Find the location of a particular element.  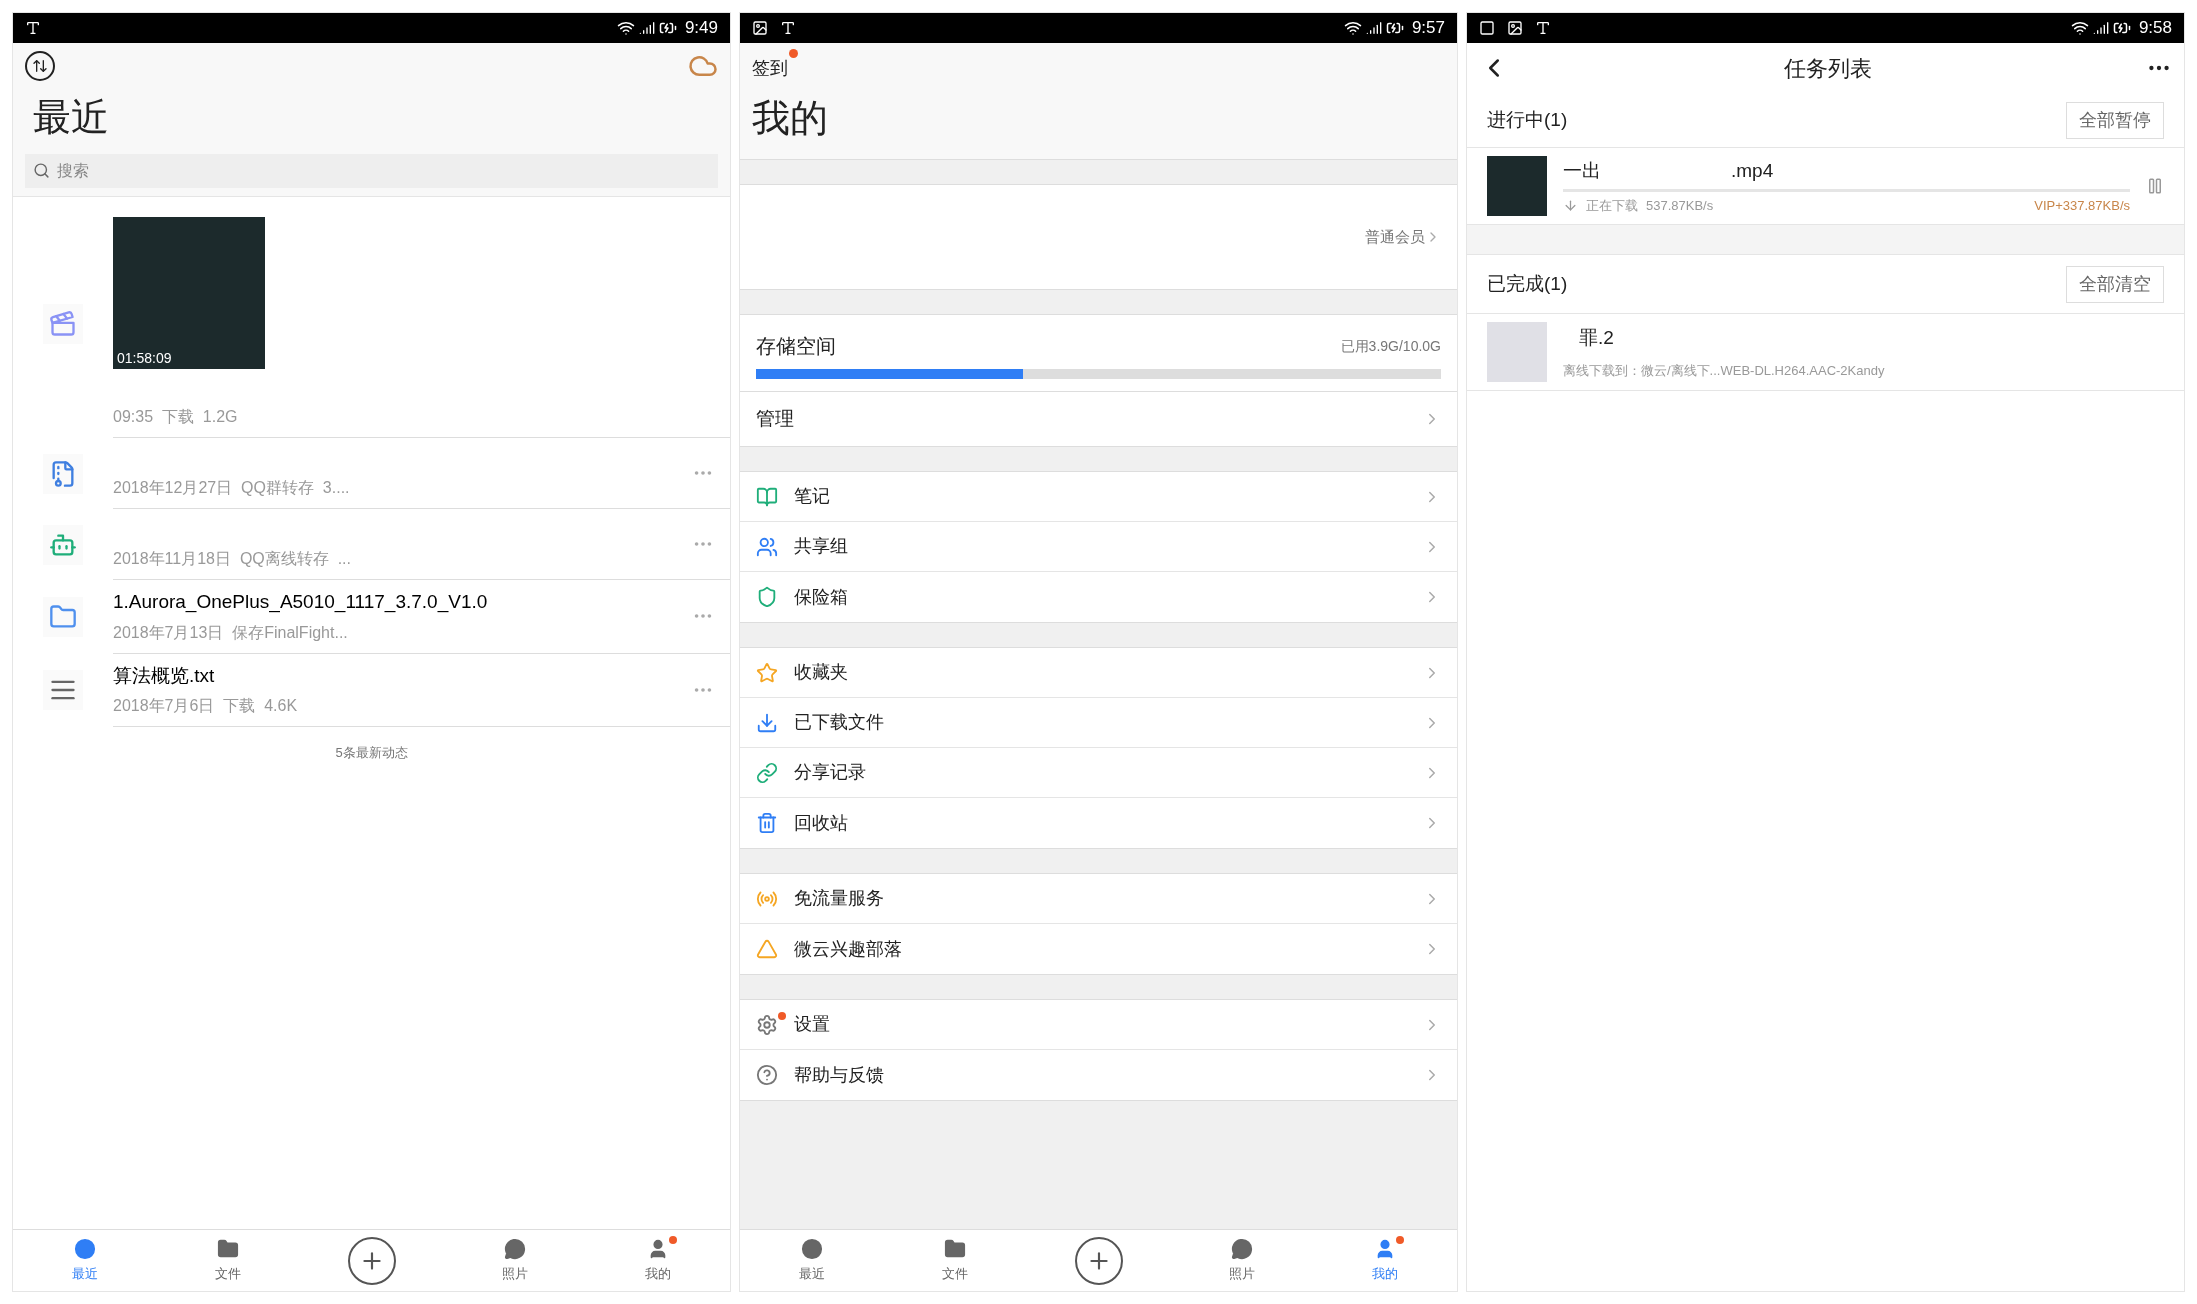

link-icon is located at coordinates (767, 772).